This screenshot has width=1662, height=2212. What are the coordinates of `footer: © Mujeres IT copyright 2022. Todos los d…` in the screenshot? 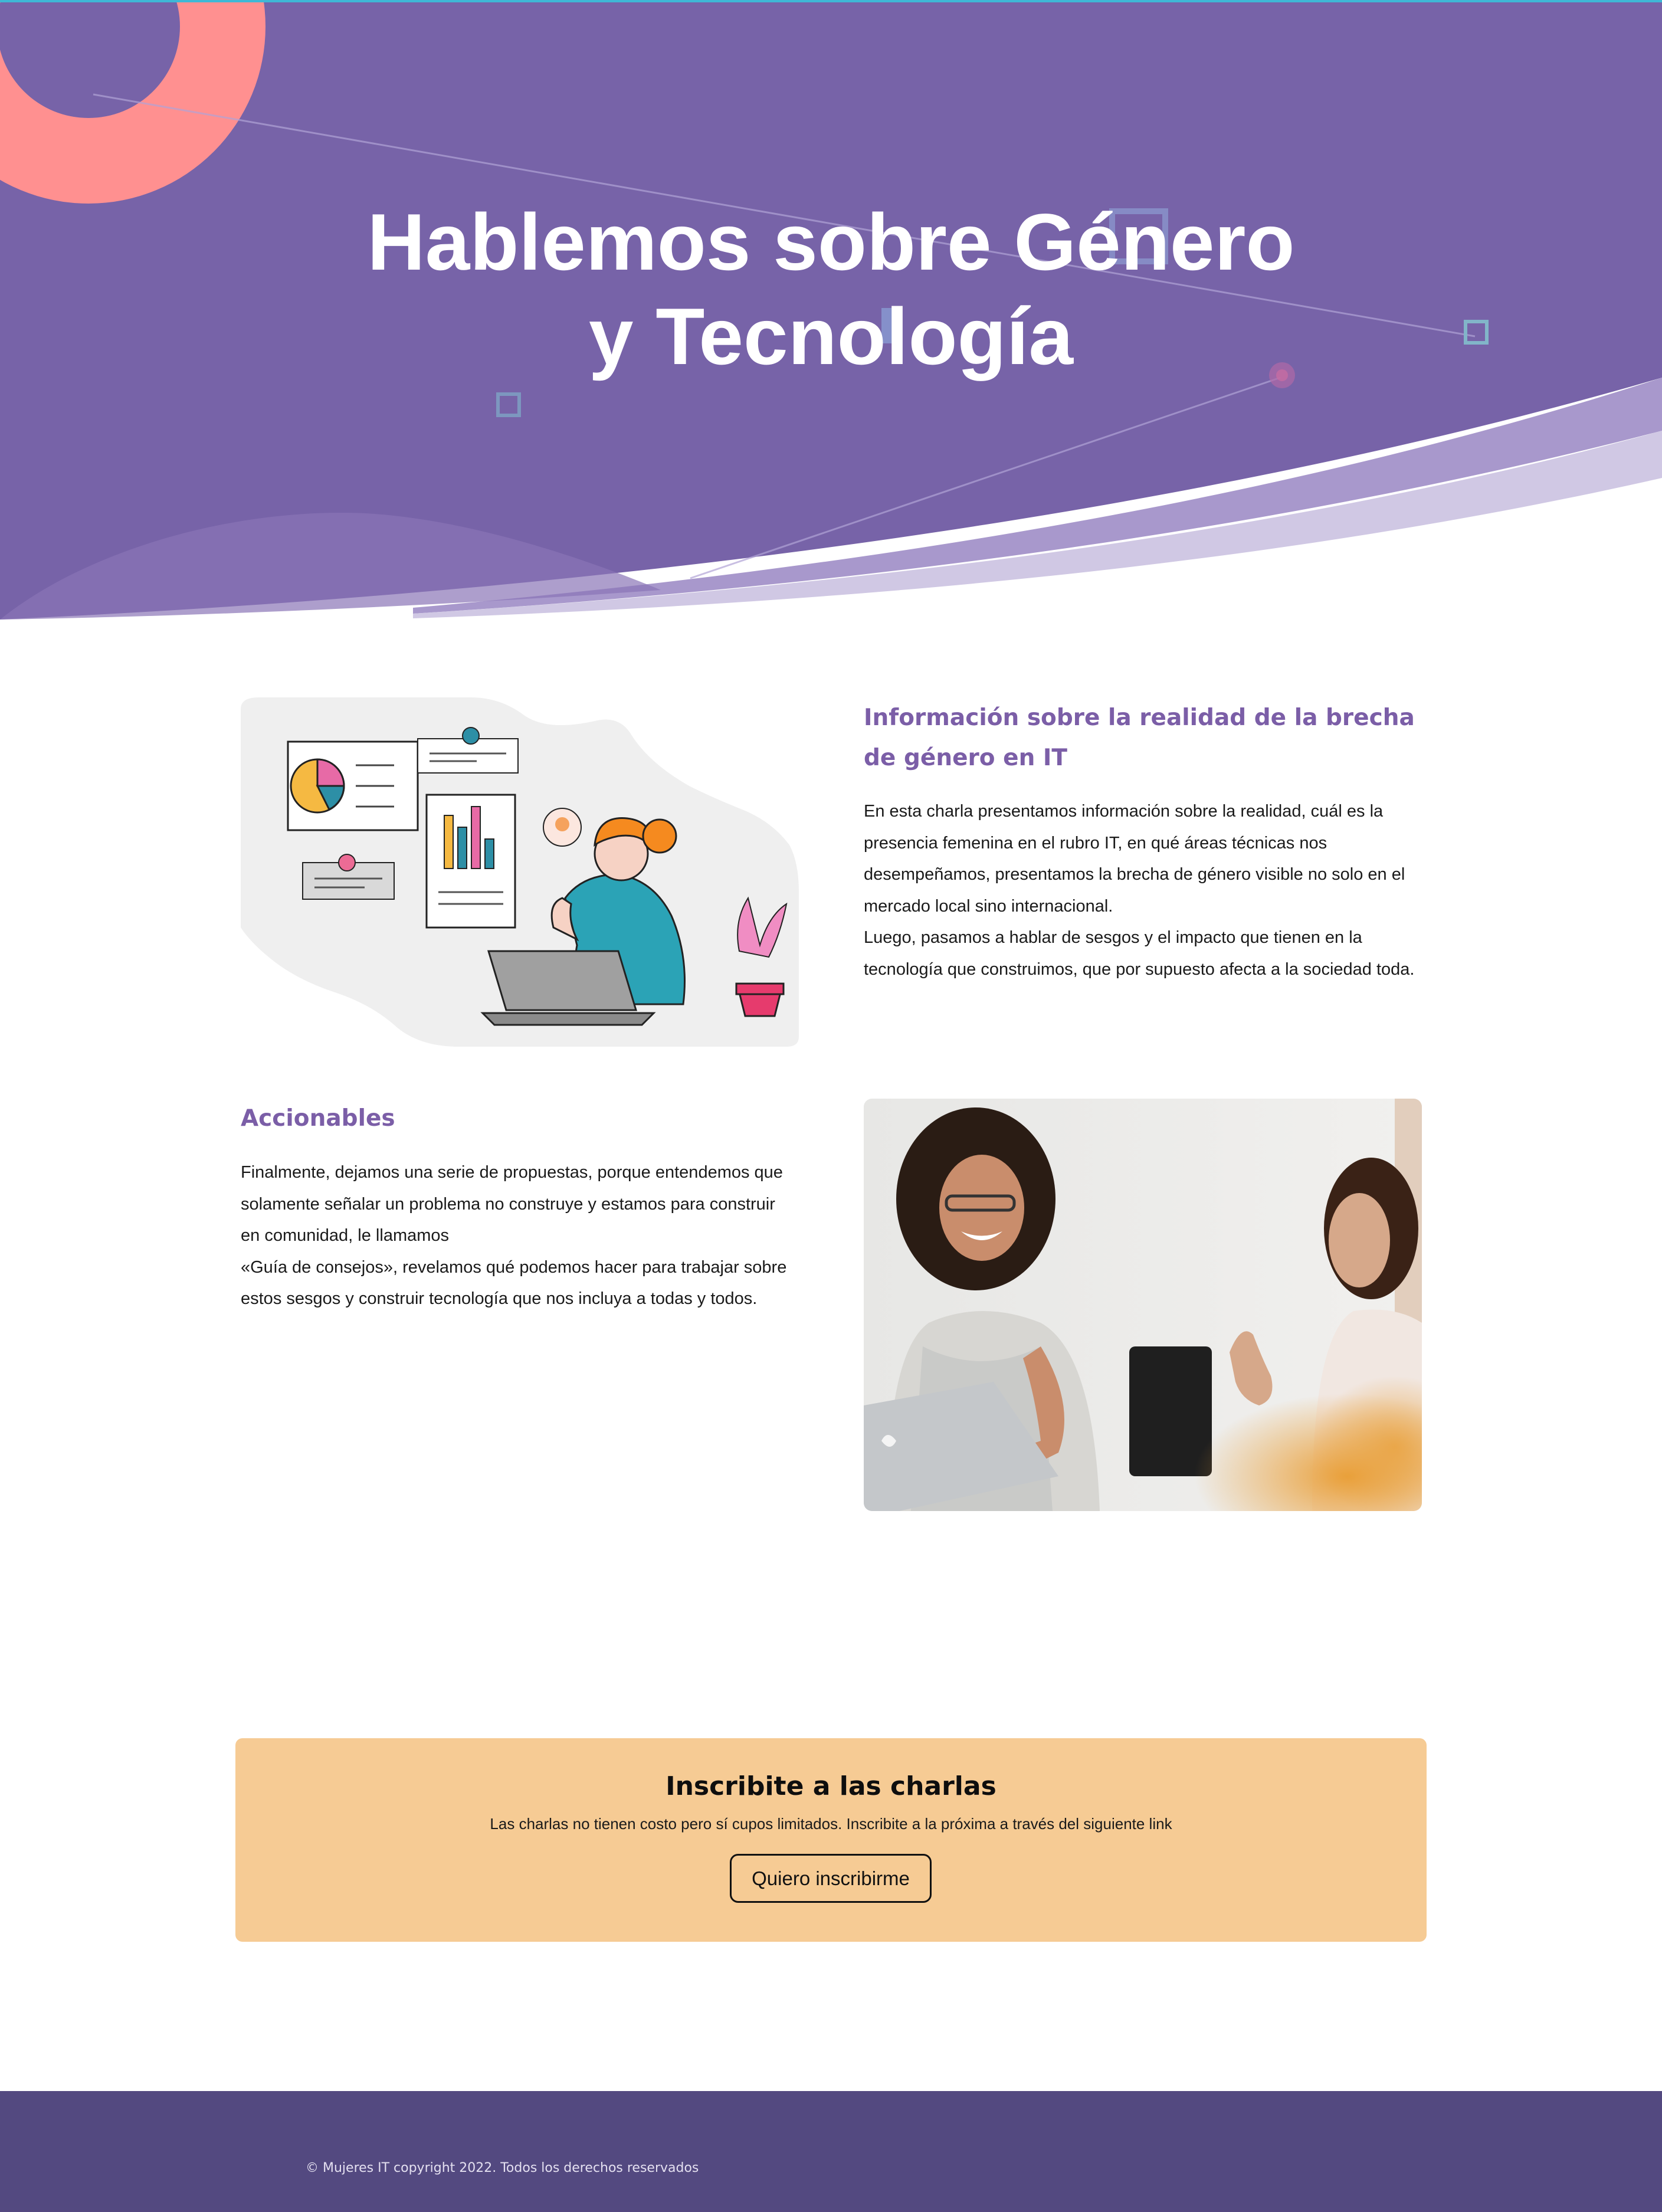 It's located at (831, 2151).